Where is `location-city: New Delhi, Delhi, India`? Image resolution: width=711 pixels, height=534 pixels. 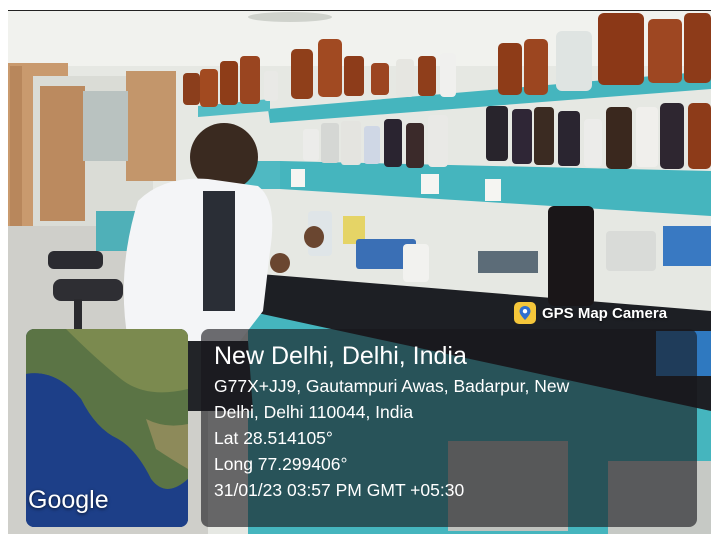 location-city: New Delhi, Delhi, India is located at coordinates (340, 356).